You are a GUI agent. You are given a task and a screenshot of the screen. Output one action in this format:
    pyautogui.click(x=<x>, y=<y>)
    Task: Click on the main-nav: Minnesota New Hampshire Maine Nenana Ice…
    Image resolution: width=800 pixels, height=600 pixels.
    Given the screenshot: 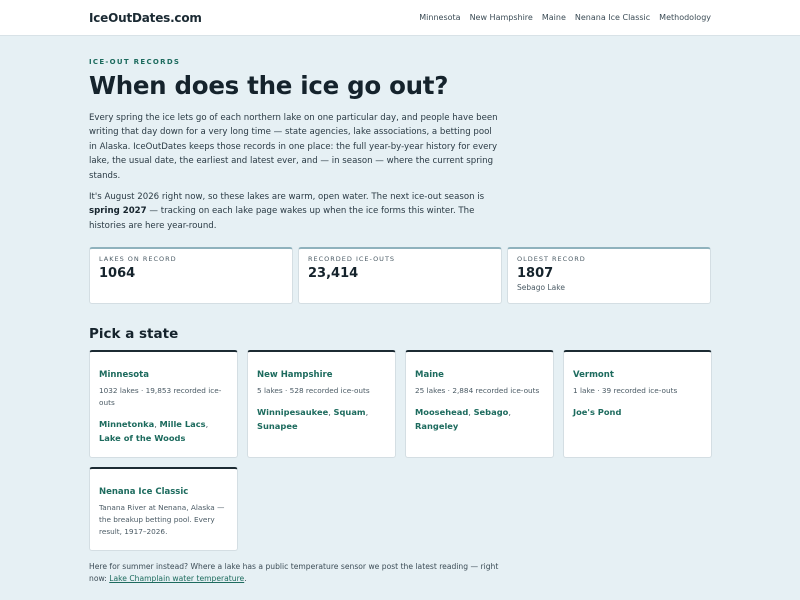 What is the action you would take?
    pyautogui.click(x=565, y=17)
    